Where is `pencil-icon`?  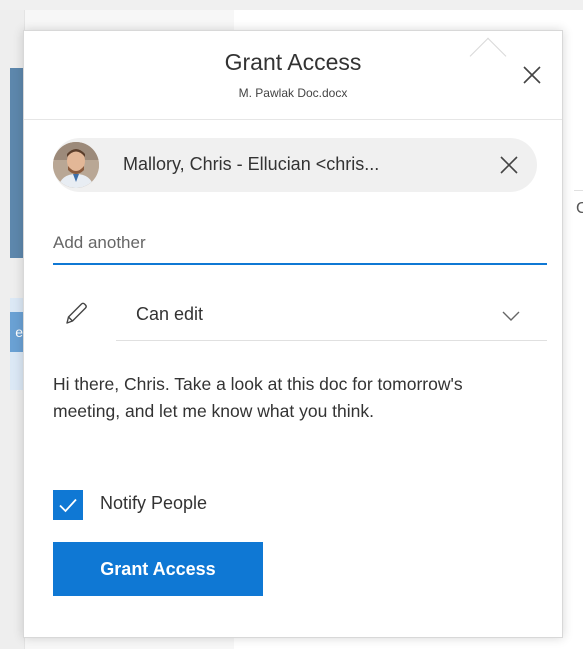
pencil-icon is located at coordinates (76, 313).